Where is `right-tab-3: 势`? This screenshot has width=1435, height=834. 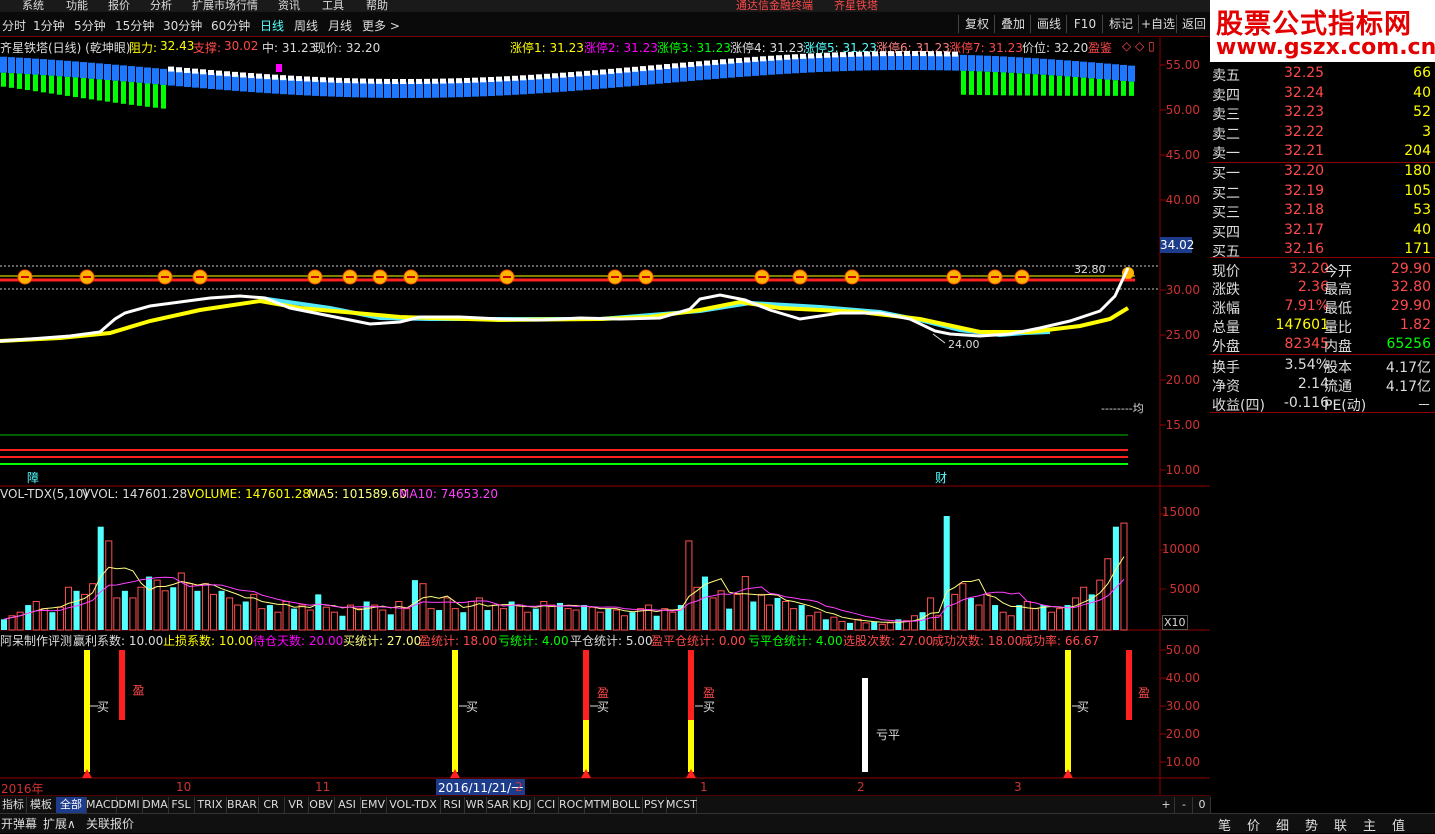 right-tab-3: 势 is located at coordinates (1311, 824).